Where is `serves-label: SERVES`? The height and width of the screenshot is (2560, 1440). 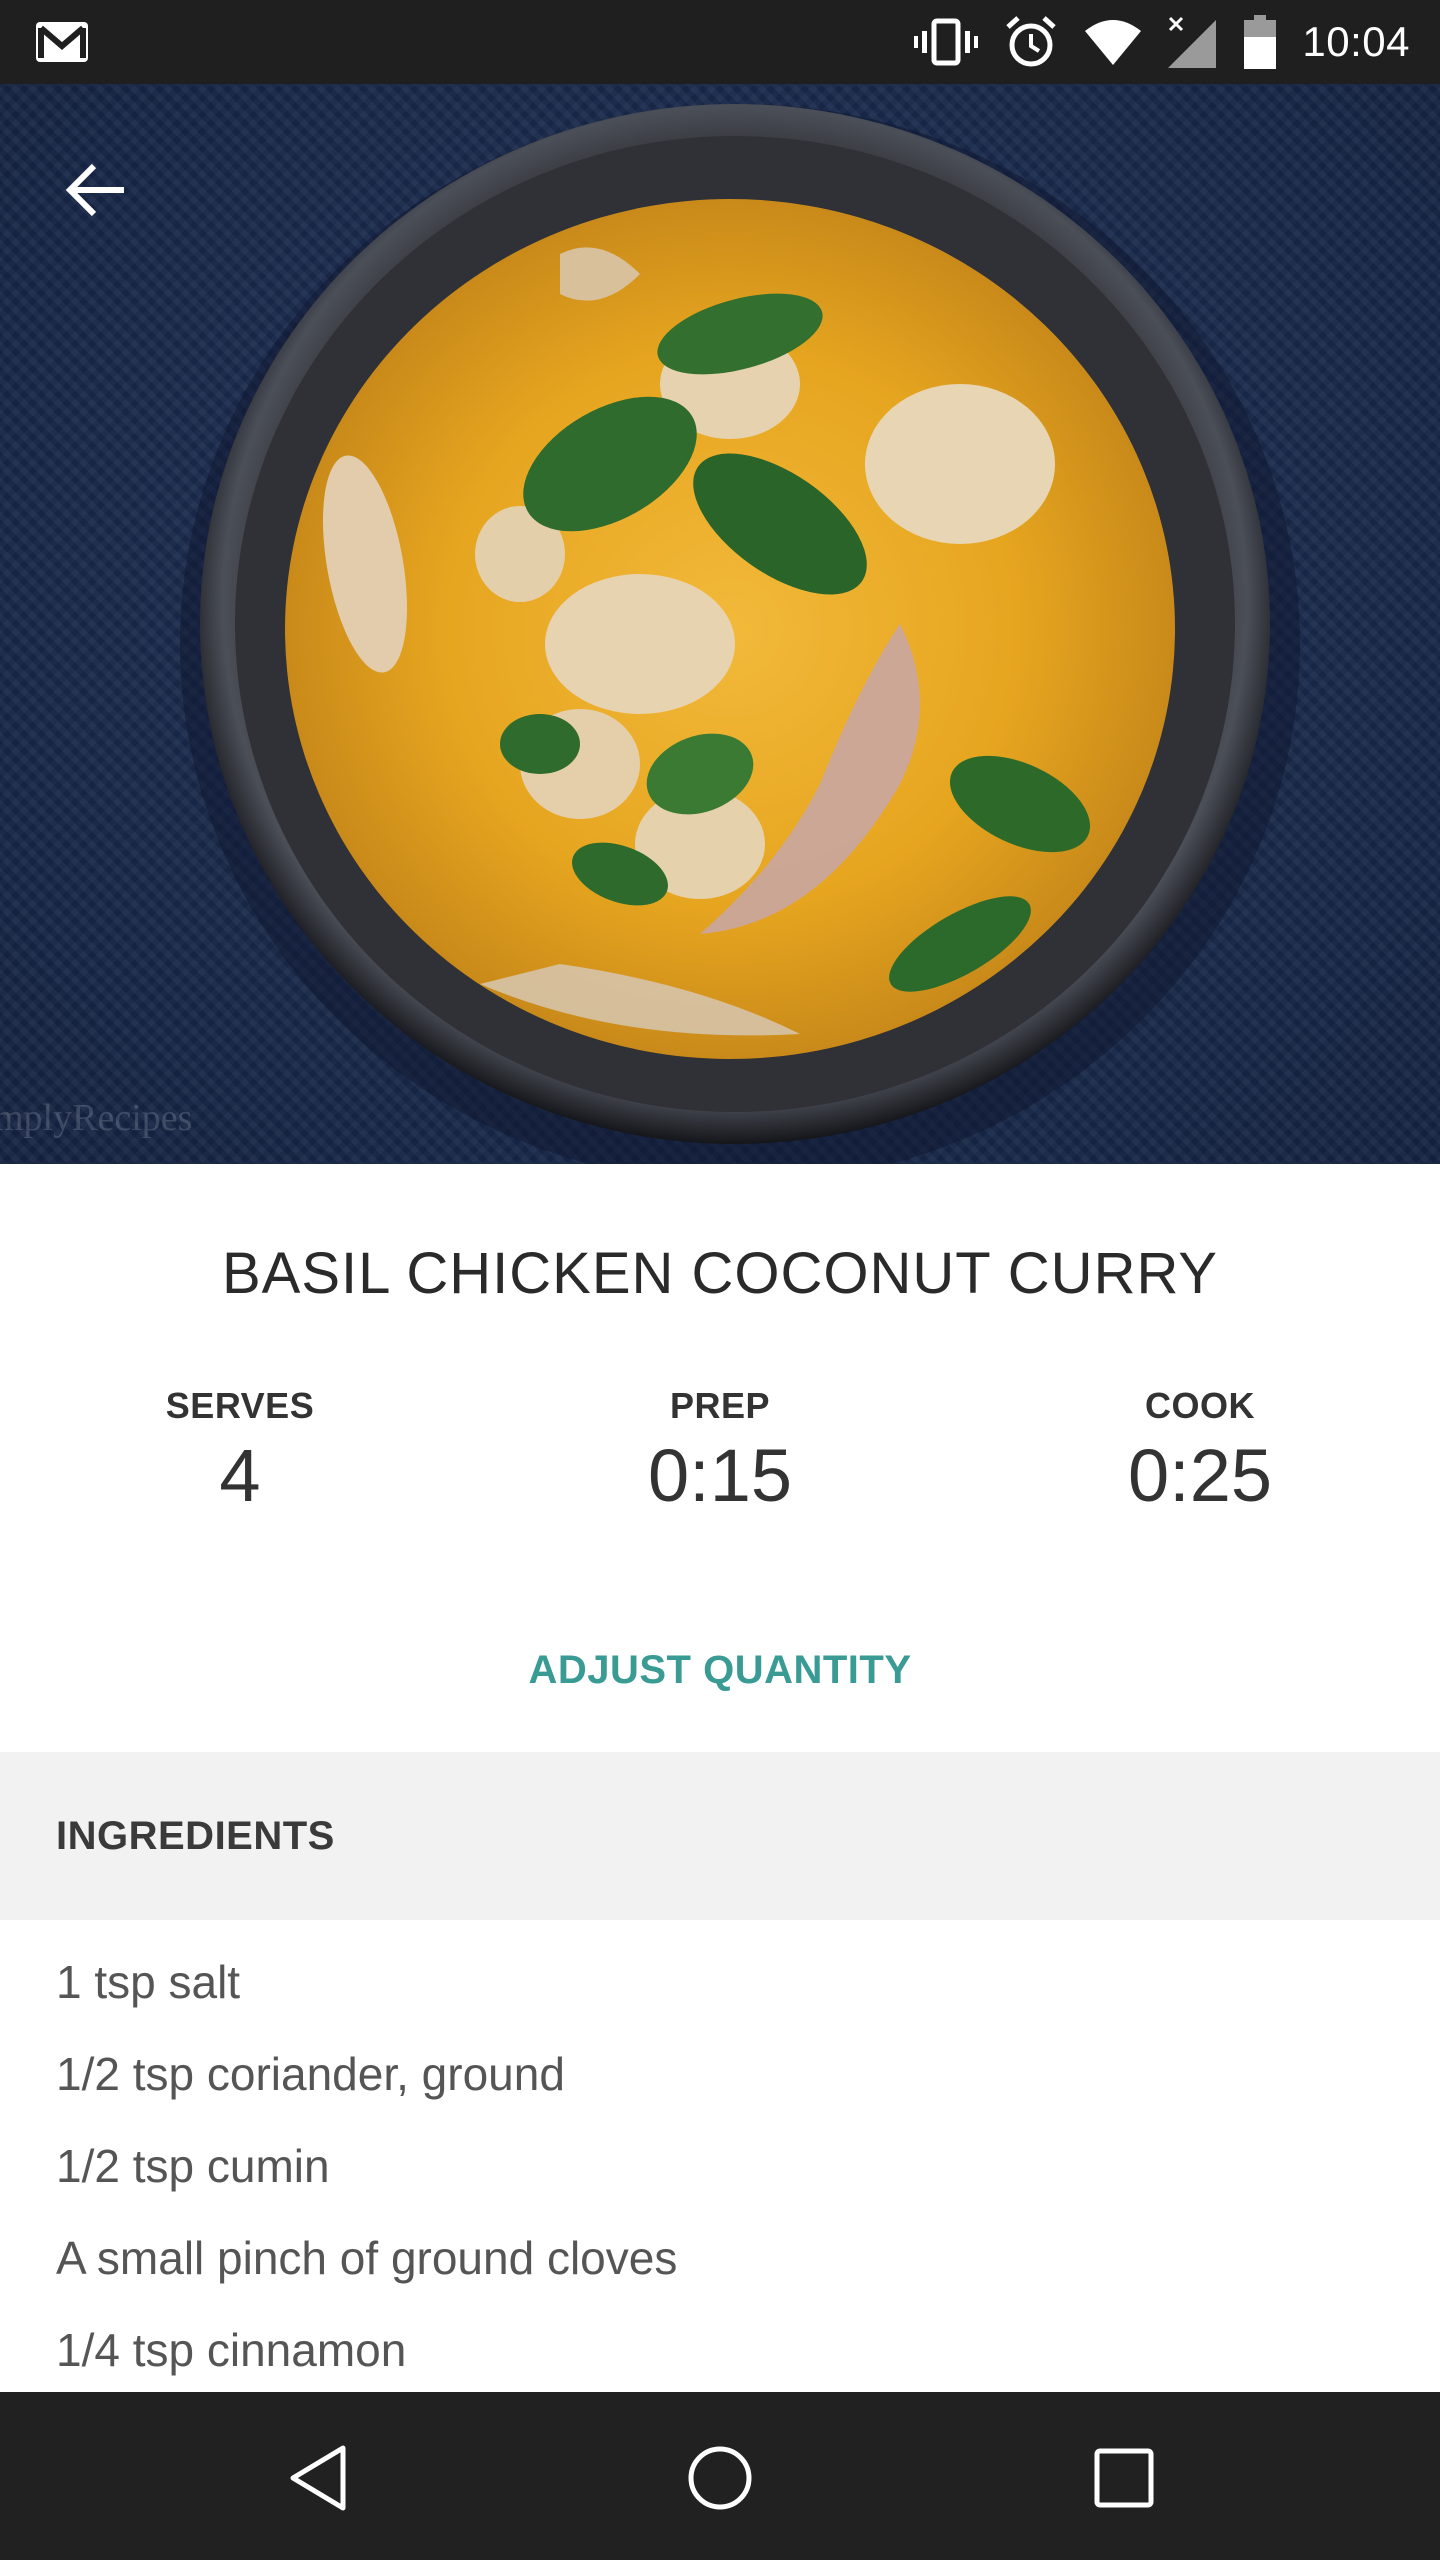
serves-label: SERVES is located at coordinates (240, 1405).